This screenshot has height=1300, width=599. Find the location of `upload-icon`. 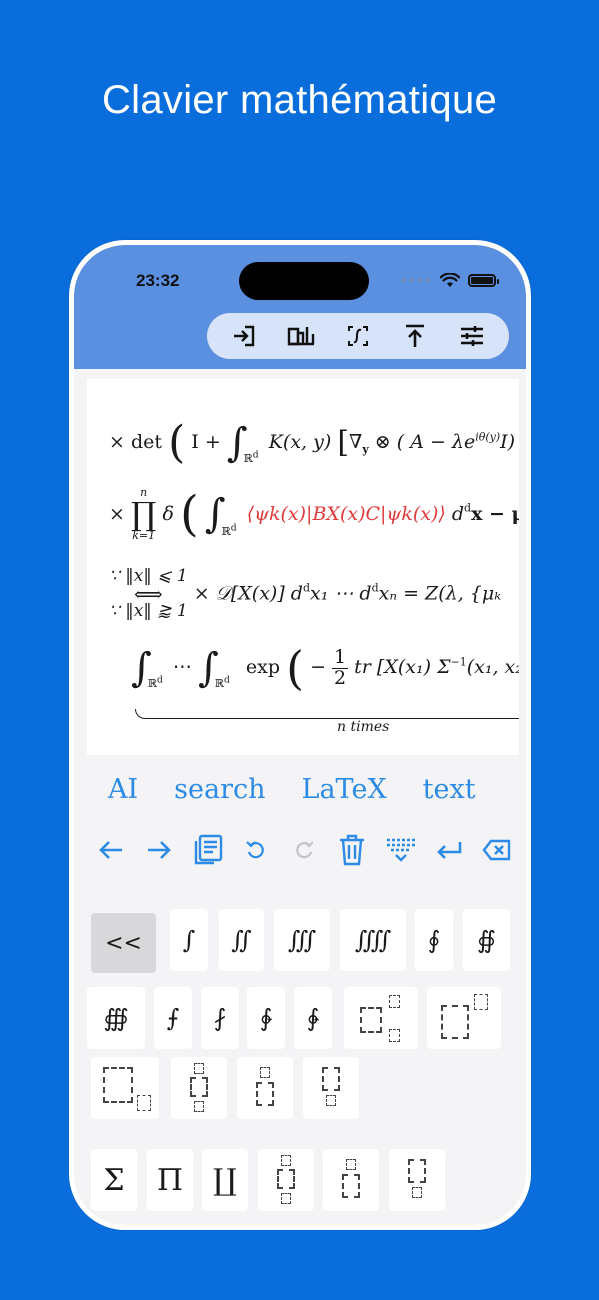

upload-icon is located at coordinates (415, 336).